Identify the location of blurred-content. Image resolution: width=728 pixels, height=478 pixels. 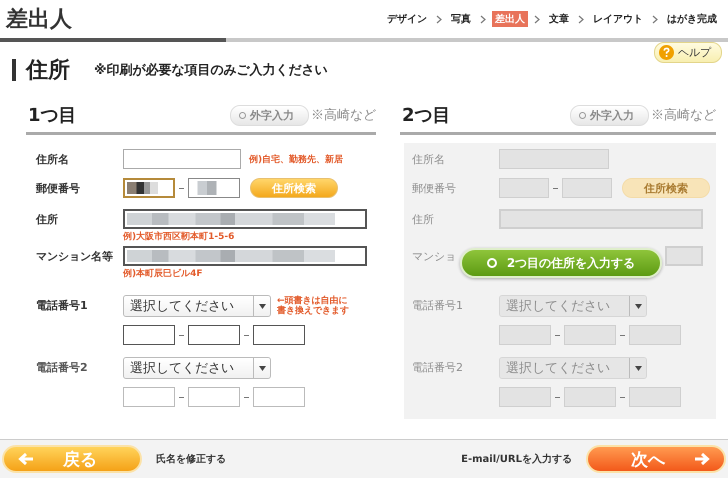
(142, 188).